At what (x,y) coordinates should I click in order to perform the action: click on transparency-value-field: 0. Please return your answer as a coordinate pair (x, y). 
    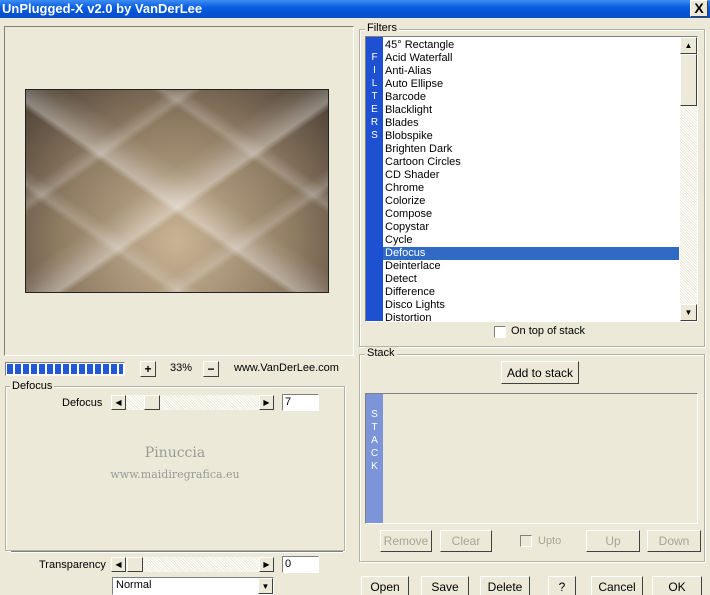
    Looking at the image, I should click on (300, 564).